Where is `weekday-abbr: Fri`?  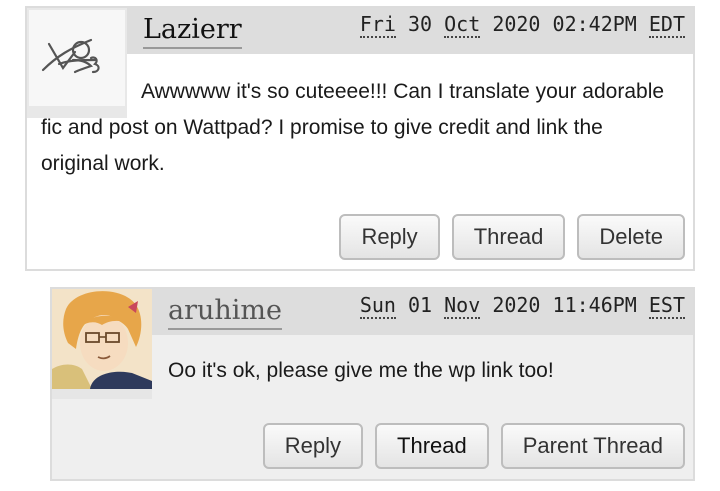 weekday-abbr: Fri is located at coordinates (377, 25).